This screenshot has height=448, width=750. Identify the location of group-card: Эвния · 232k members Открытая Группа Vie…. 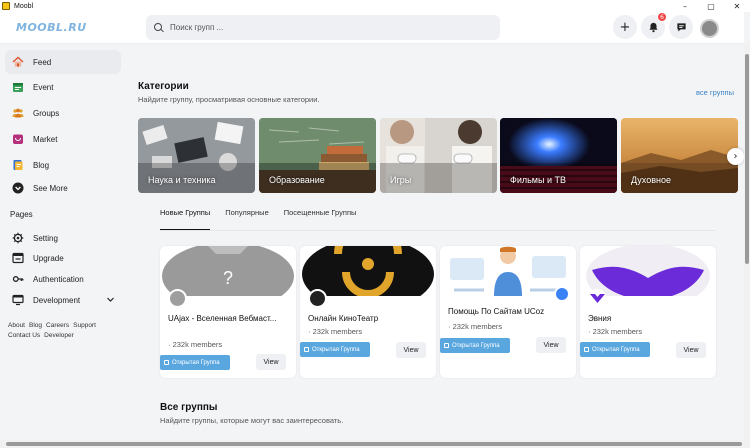
(648, 312).